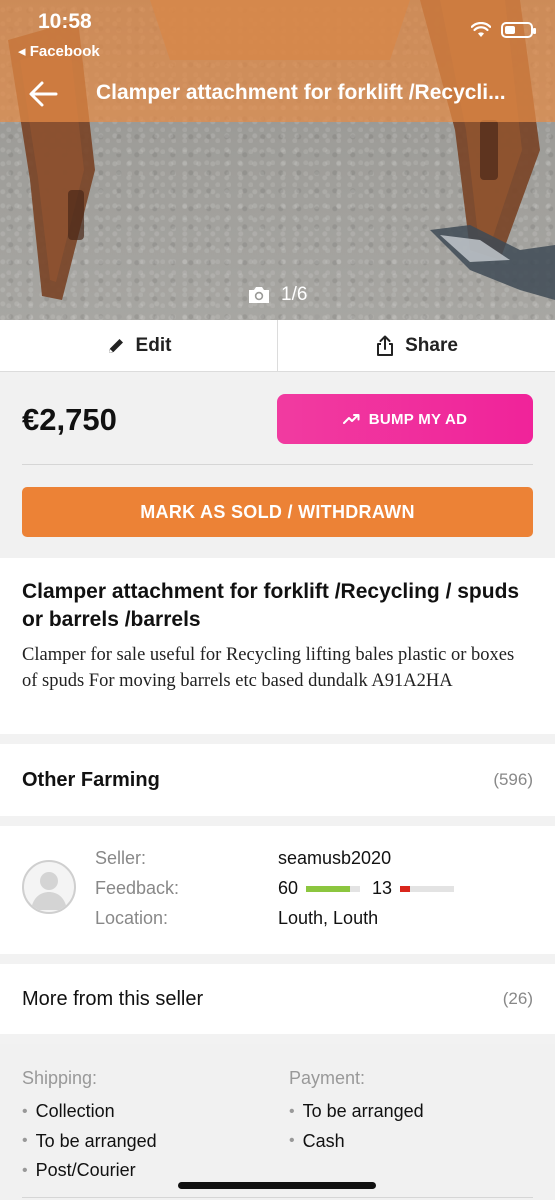 This screenshot has width=555, height=1200. What do you see at coordinates (44, 94) in the screenshot?
I see `back-arrow-icon` at bounding box center [44, 94].